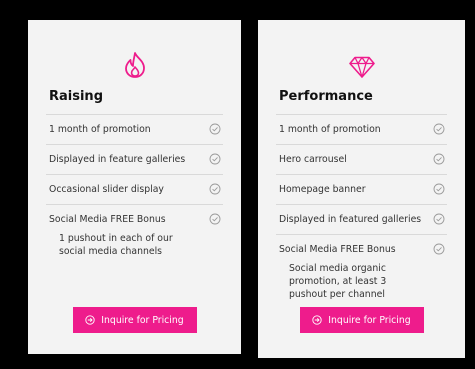  I want to click on feature-item: Occasional slider display, so click(134, 189).